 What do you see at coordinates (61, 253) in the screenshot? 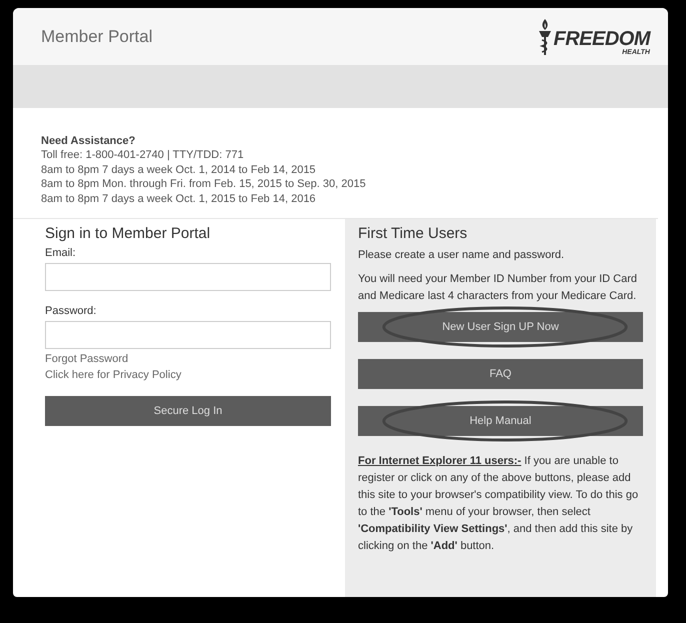
I see `field-label: Email:` at bounding box center [61, 253].